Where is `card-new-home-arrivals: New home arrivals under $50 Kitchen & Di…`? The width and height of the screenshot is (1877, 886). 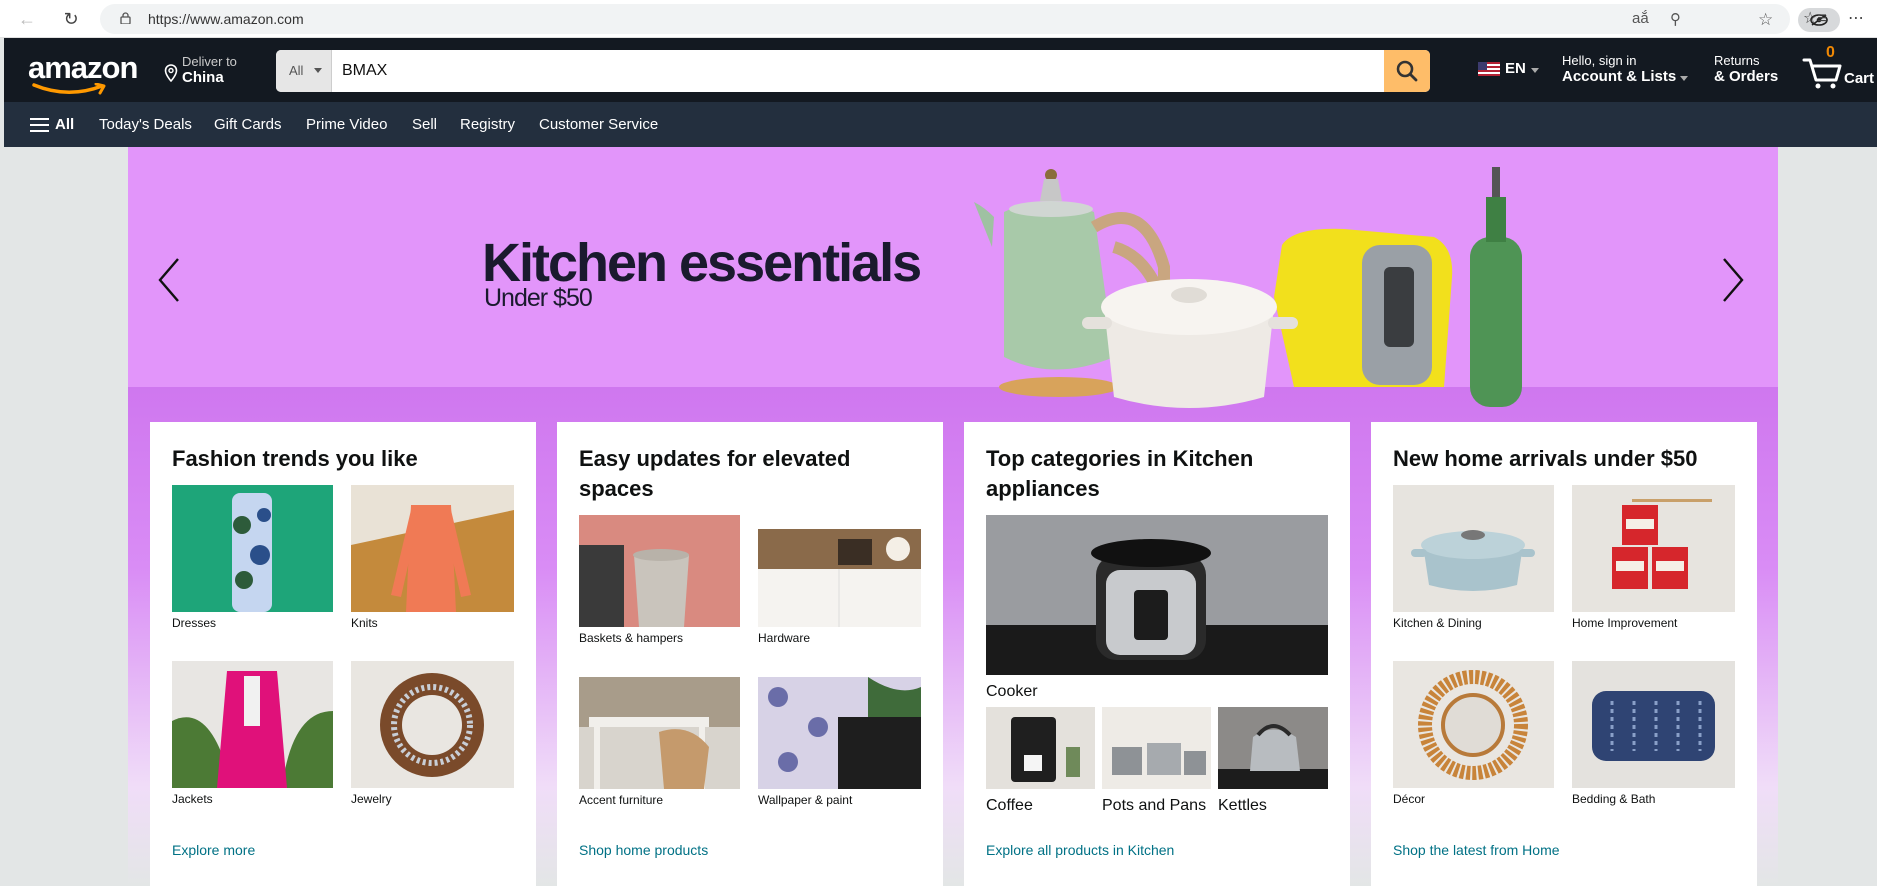
card-new-home-arrivals: New home arrivals under $50 Kitchen & Di… is located at coordinates (1564, 654).